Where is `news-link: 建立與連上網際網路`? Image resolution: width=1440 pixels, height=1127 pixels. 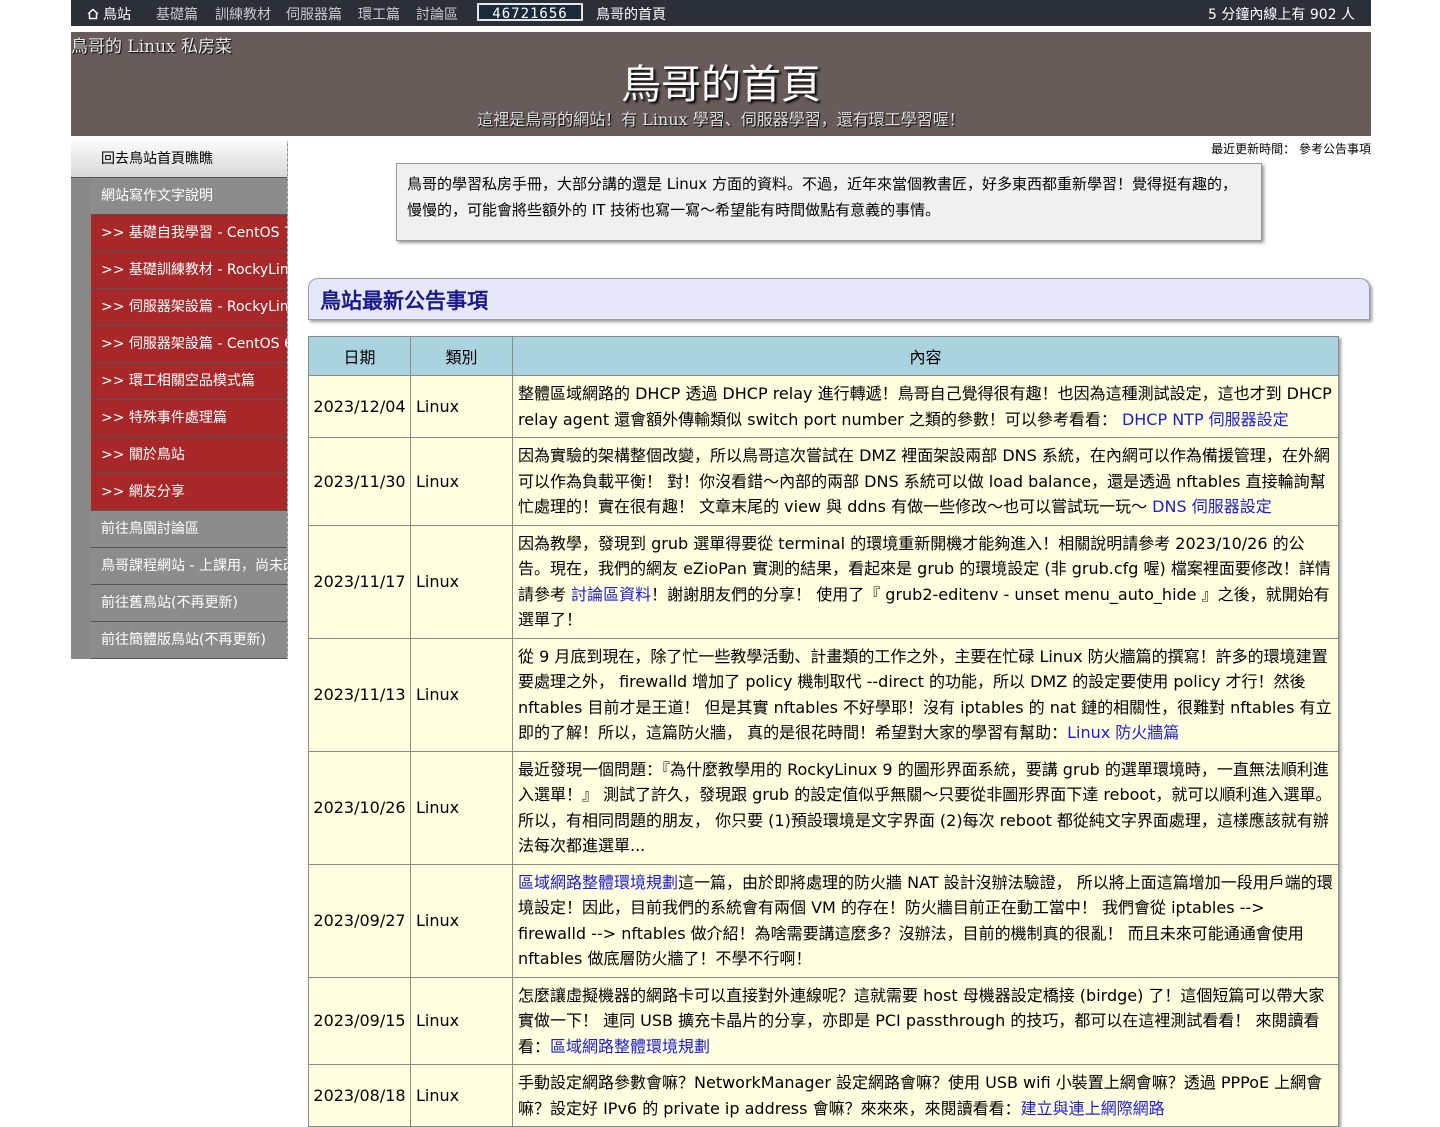 news-link: 建立與連上網際網路 is located at coordinates (1093, 1108).